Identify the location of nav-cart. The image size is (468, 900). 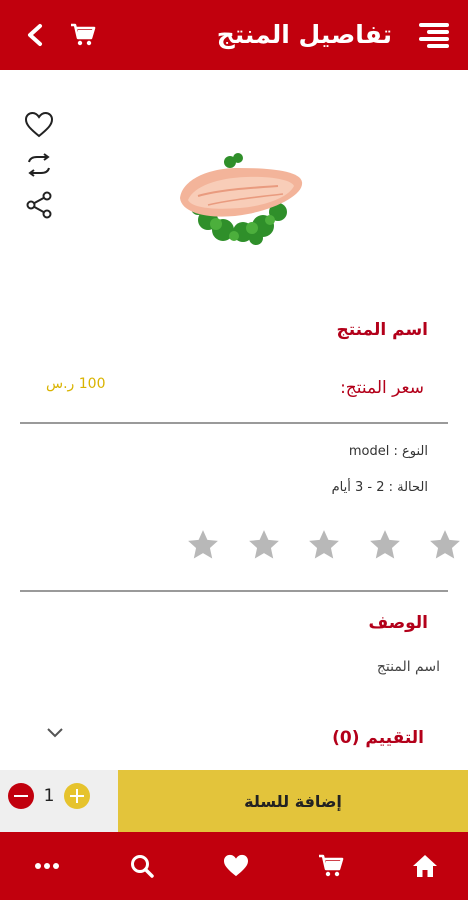
(331, 866).